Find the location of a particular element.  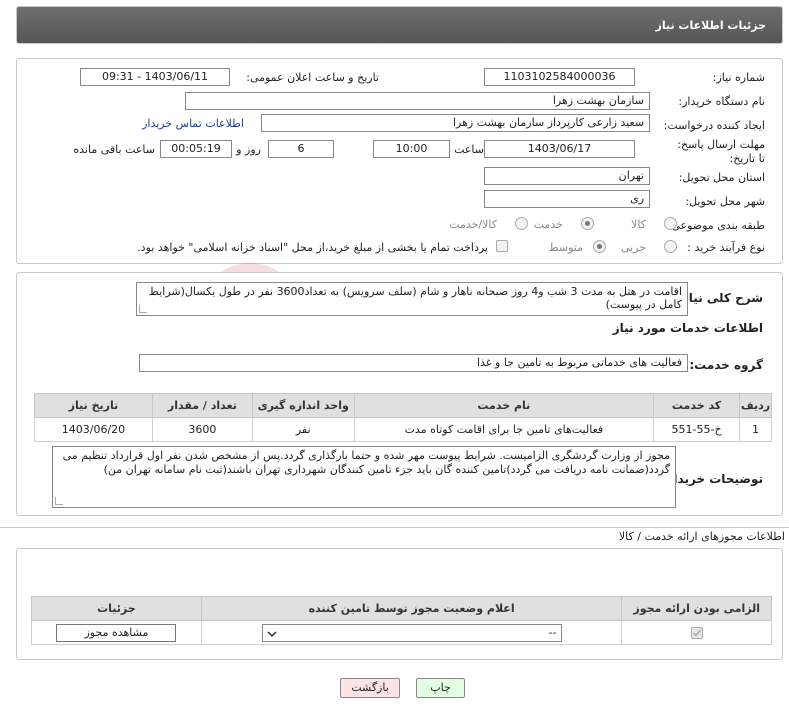

permit-required-checkbox is located at coordinates (696, 633).